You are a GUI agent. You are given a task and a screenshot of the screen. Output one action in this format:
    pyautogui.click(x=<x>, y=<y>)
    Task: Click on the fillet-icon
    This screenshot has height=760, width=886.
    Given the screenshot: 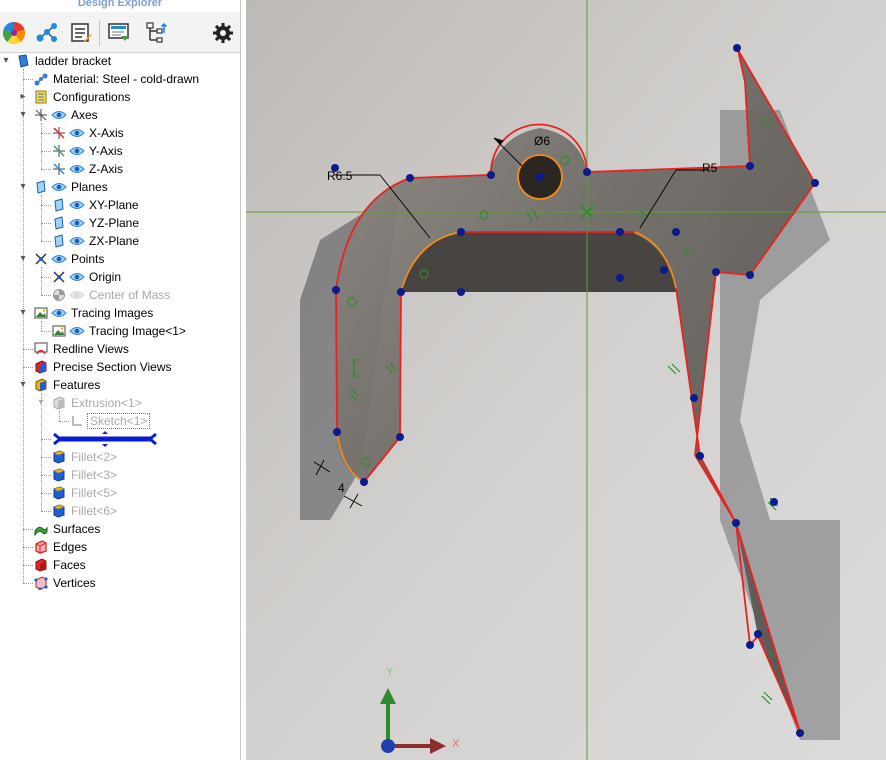 What is the action you would take?
    pyautogui.click(x=59, y=457)
    